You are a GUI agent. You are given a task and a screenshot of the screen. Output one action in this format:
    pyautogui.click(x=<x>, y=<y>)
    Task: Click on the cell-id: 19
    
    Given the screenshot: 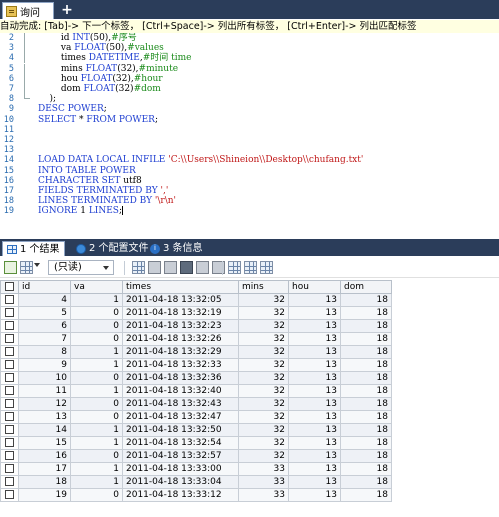 What is the action you would take?
    pyautogui.click(x=44, y=495)
    